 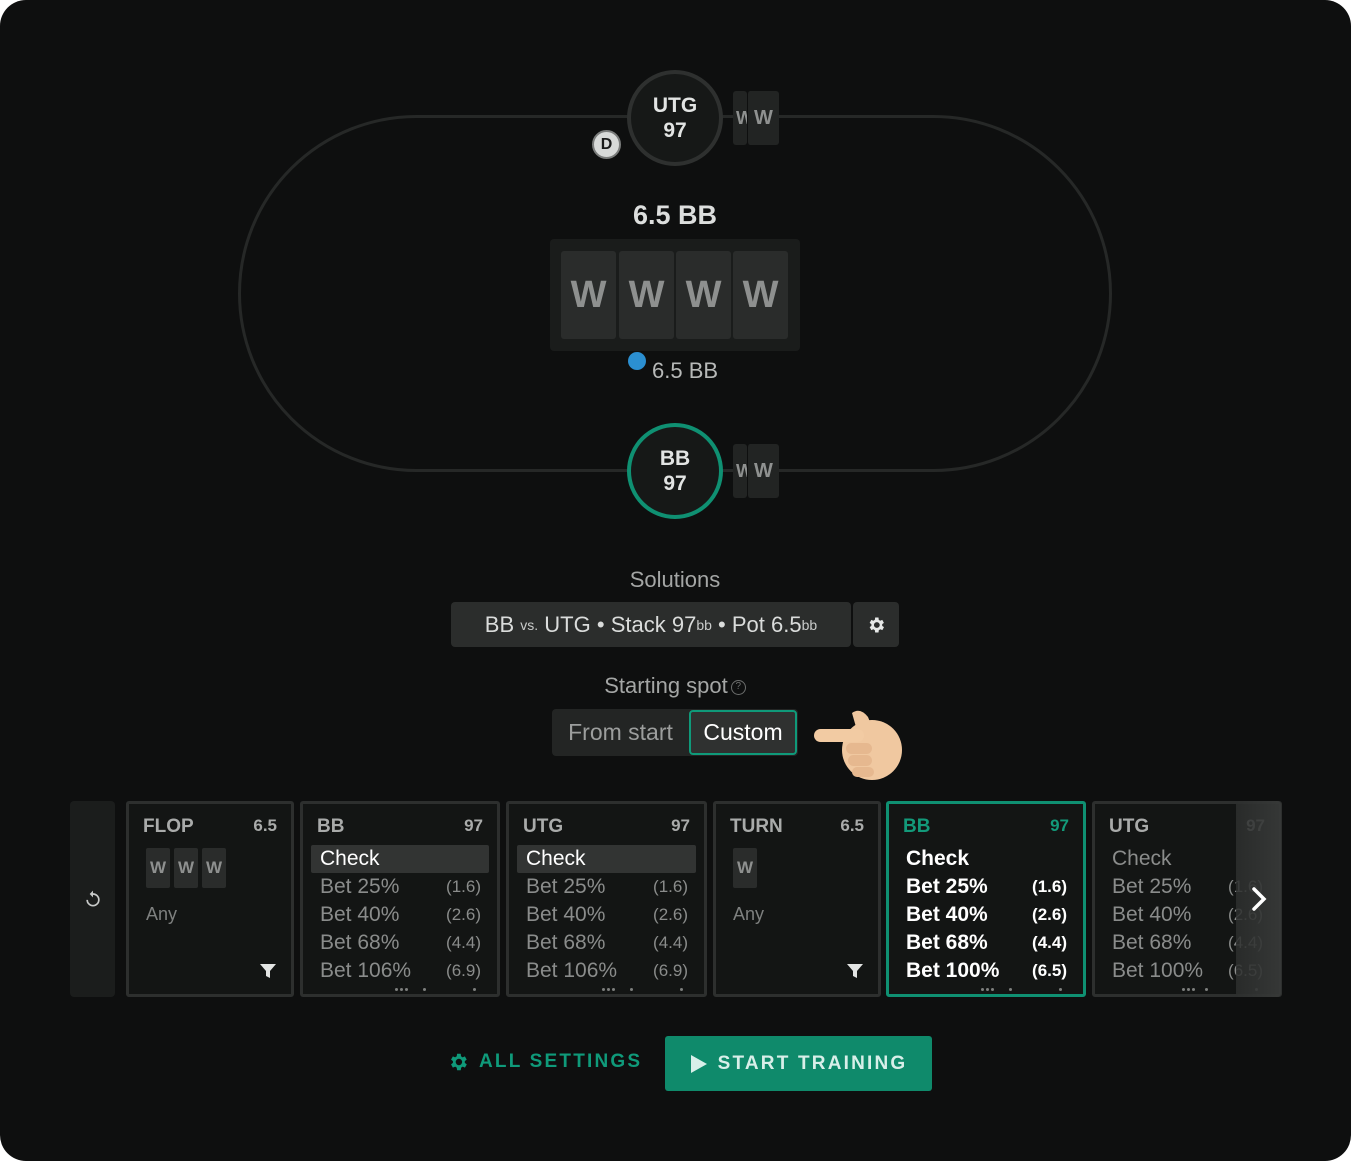 I want to click on reset-icon, so click(x=92, y=898).